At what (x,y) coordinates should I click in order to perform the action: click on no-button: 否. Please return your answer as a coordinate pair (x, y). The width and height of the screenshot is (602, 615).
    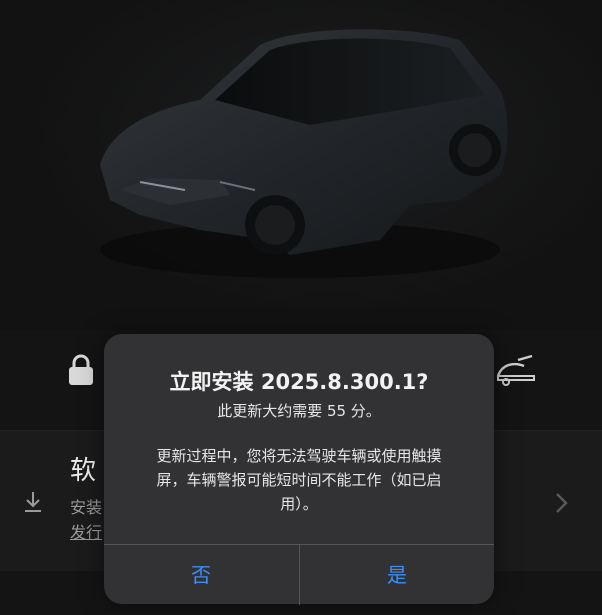
    Looking at the image, I should click on (201, 575).